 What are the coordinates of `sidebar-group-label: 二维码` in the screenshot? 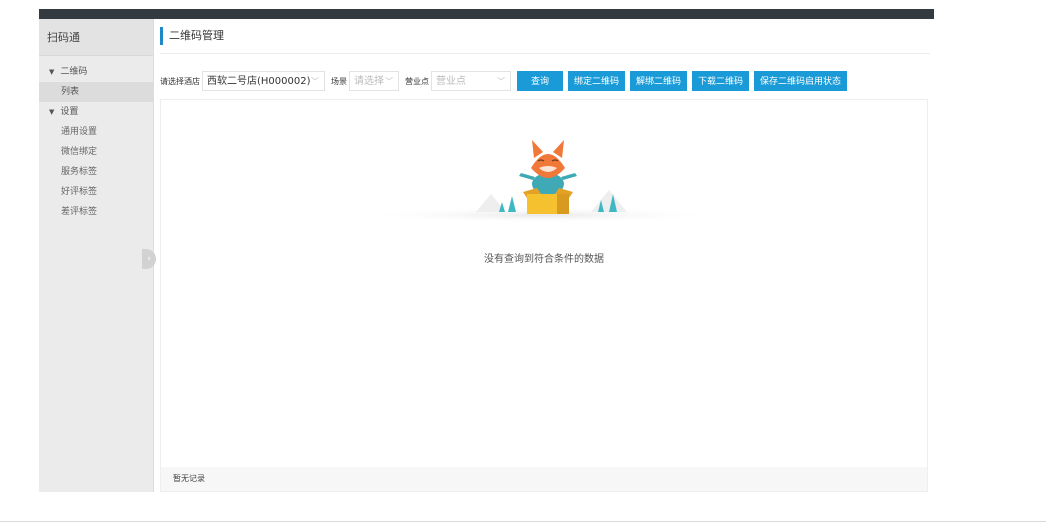 It's located at (74, 72).